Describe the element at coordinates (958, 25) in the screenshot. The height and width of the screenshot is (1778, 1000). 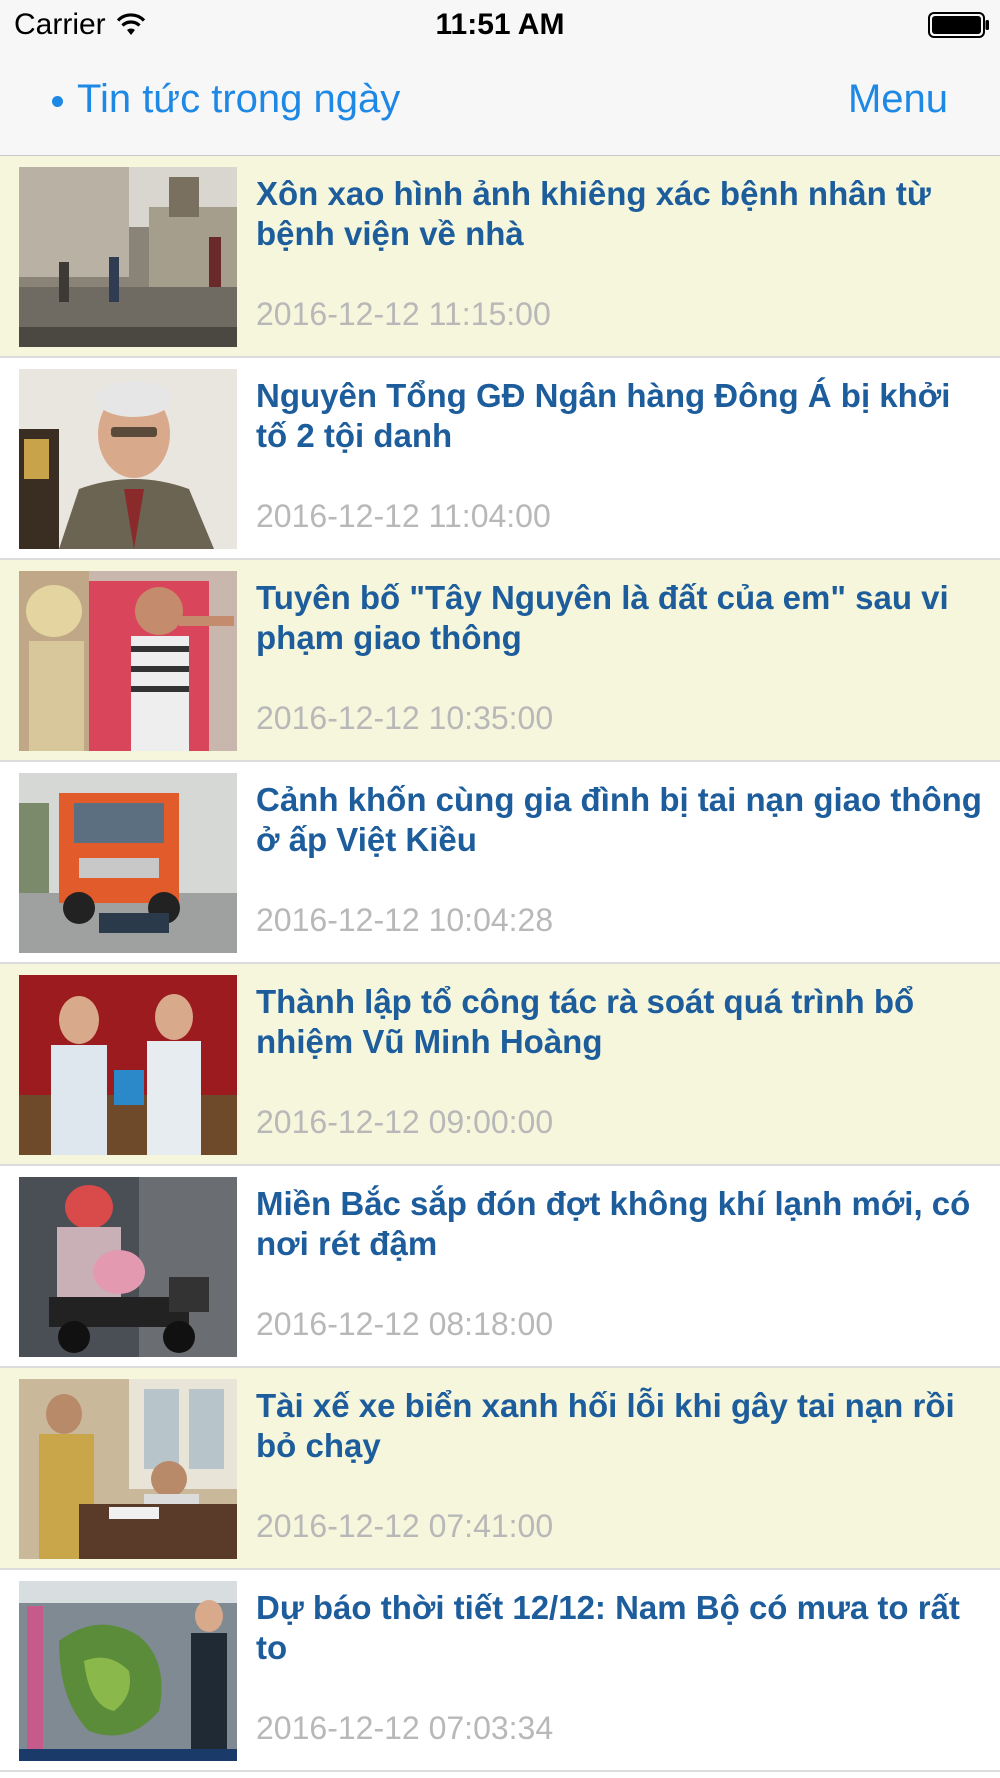
I see `battery-icon` at that location.